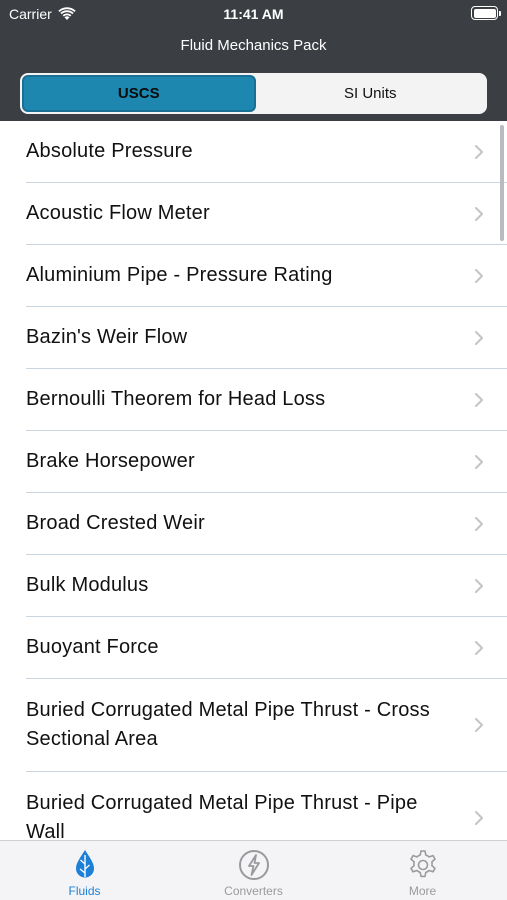 The height and width of the screenshot is (900, 507). What do you see at coordinates (253, 585) in the screenshot?
I see `list-item: Bulk Modulus` at bounding box center [253, 585].